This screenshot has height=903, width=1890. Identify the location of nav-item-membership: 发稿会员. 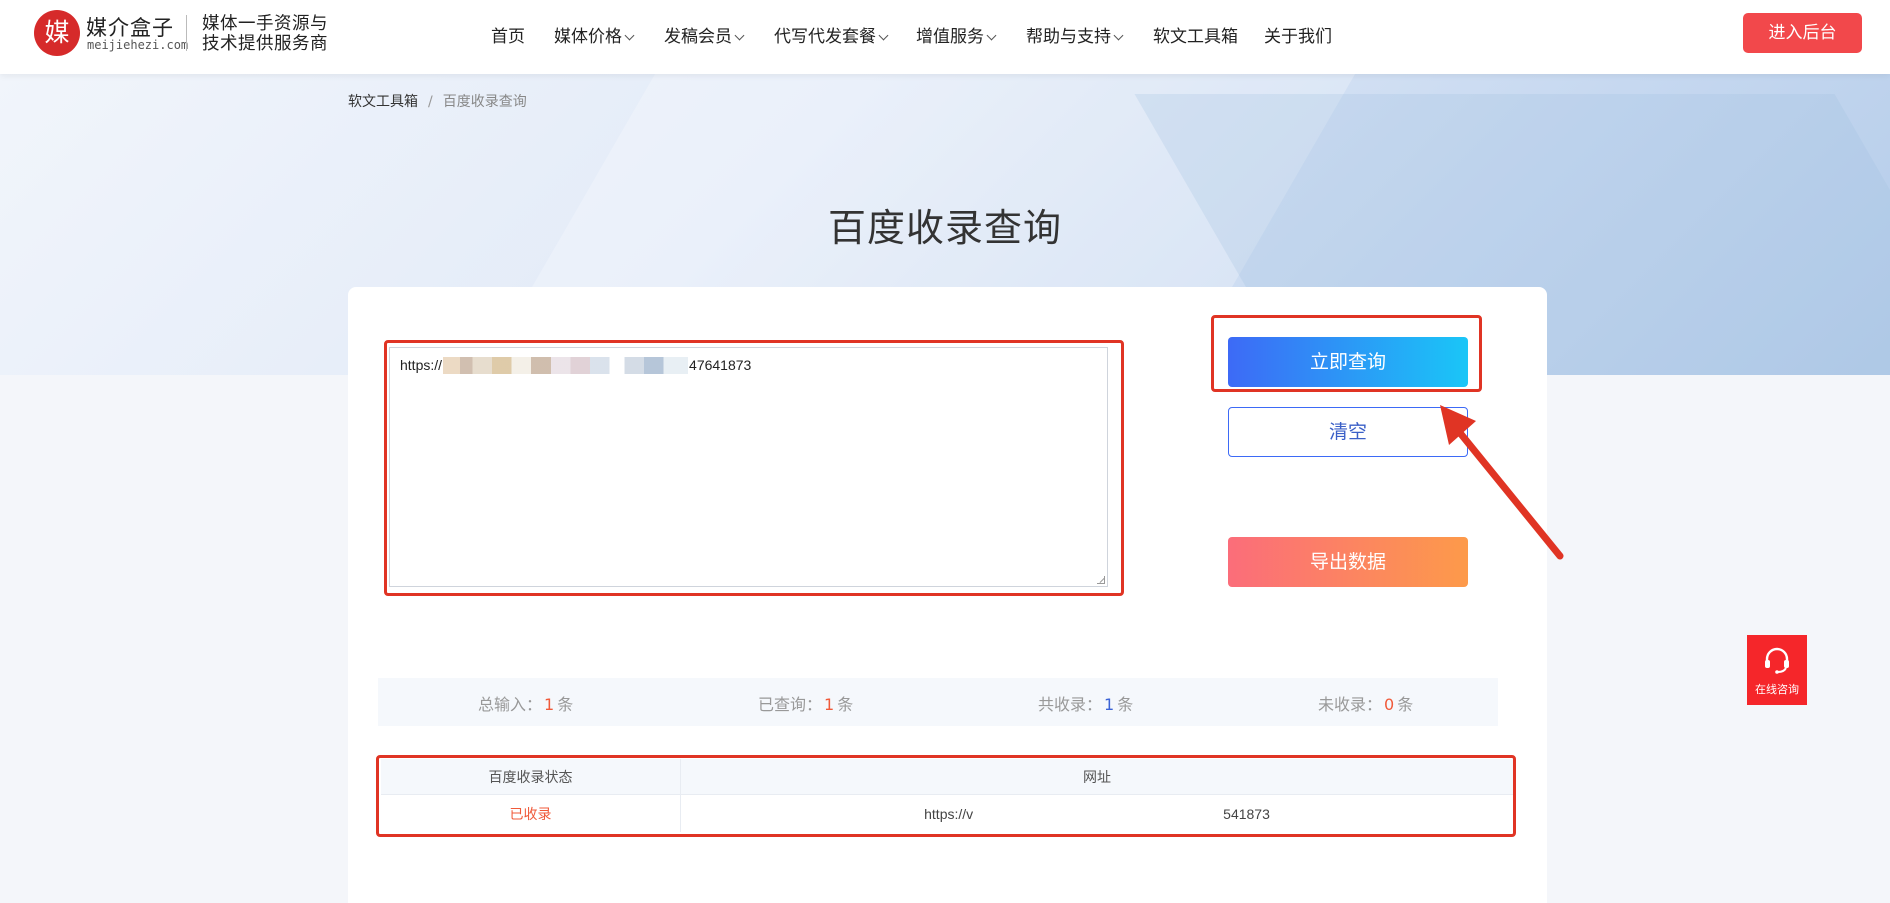
(704, 34).